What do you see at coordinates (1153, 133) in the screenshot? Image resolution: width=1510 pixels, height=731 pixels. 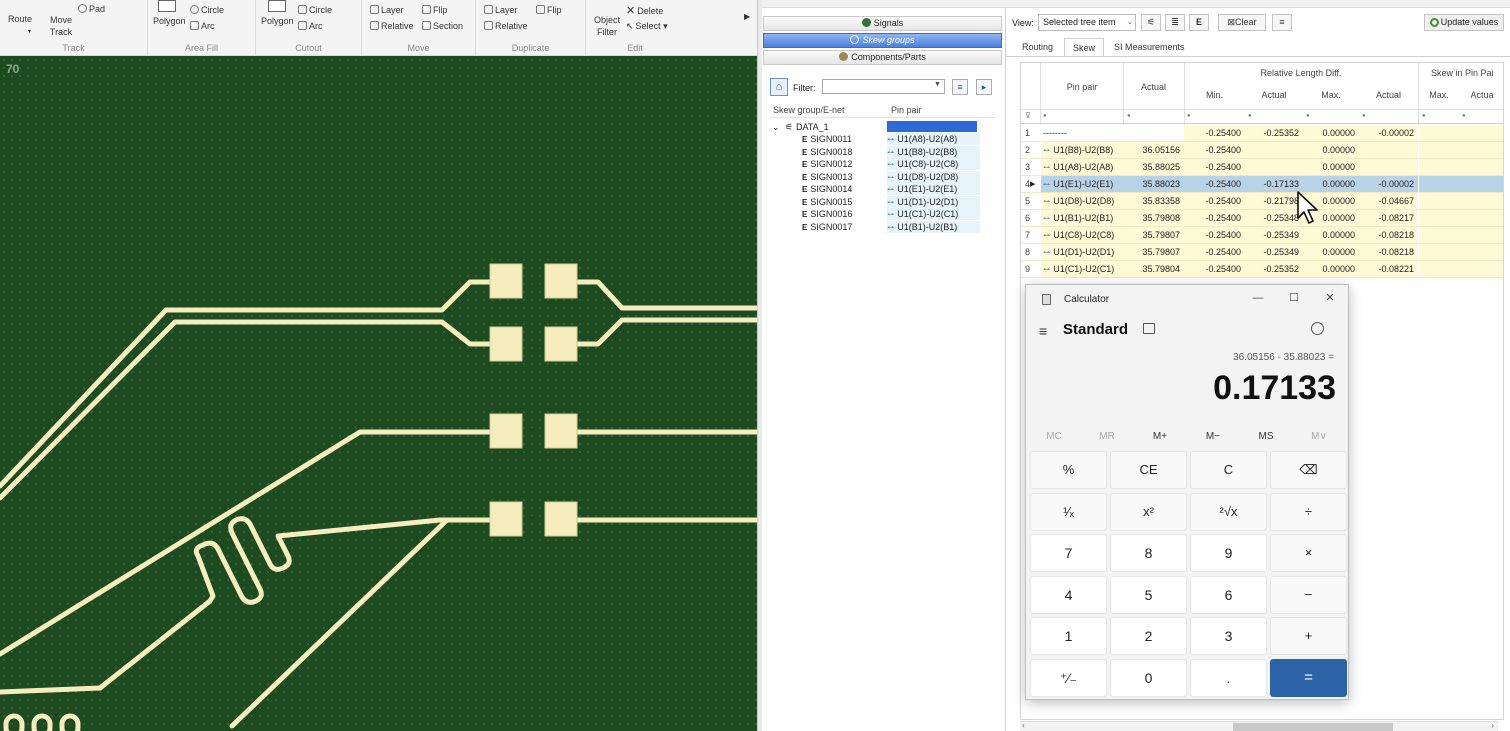 I see `cell-actual` at bounding box center [1153, 133].